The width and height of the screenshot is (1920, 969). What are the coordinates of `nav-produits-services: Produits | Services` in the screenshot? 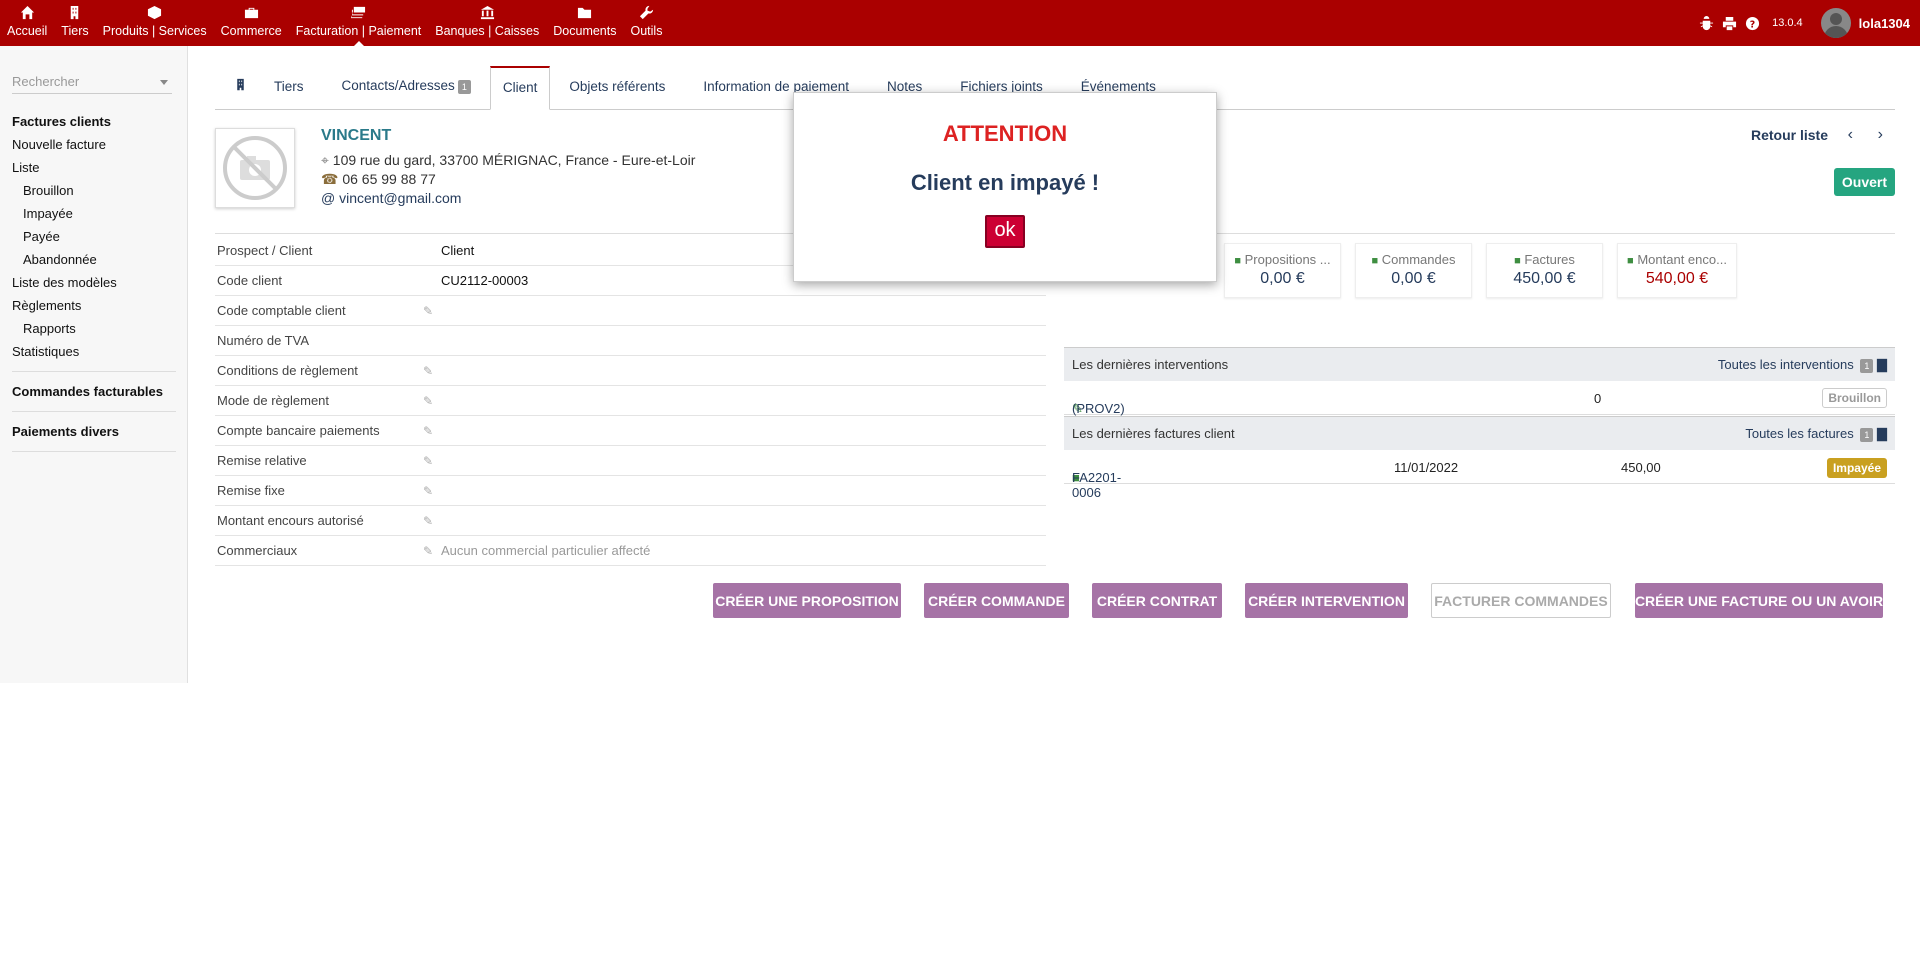 It's located at (155, 23).